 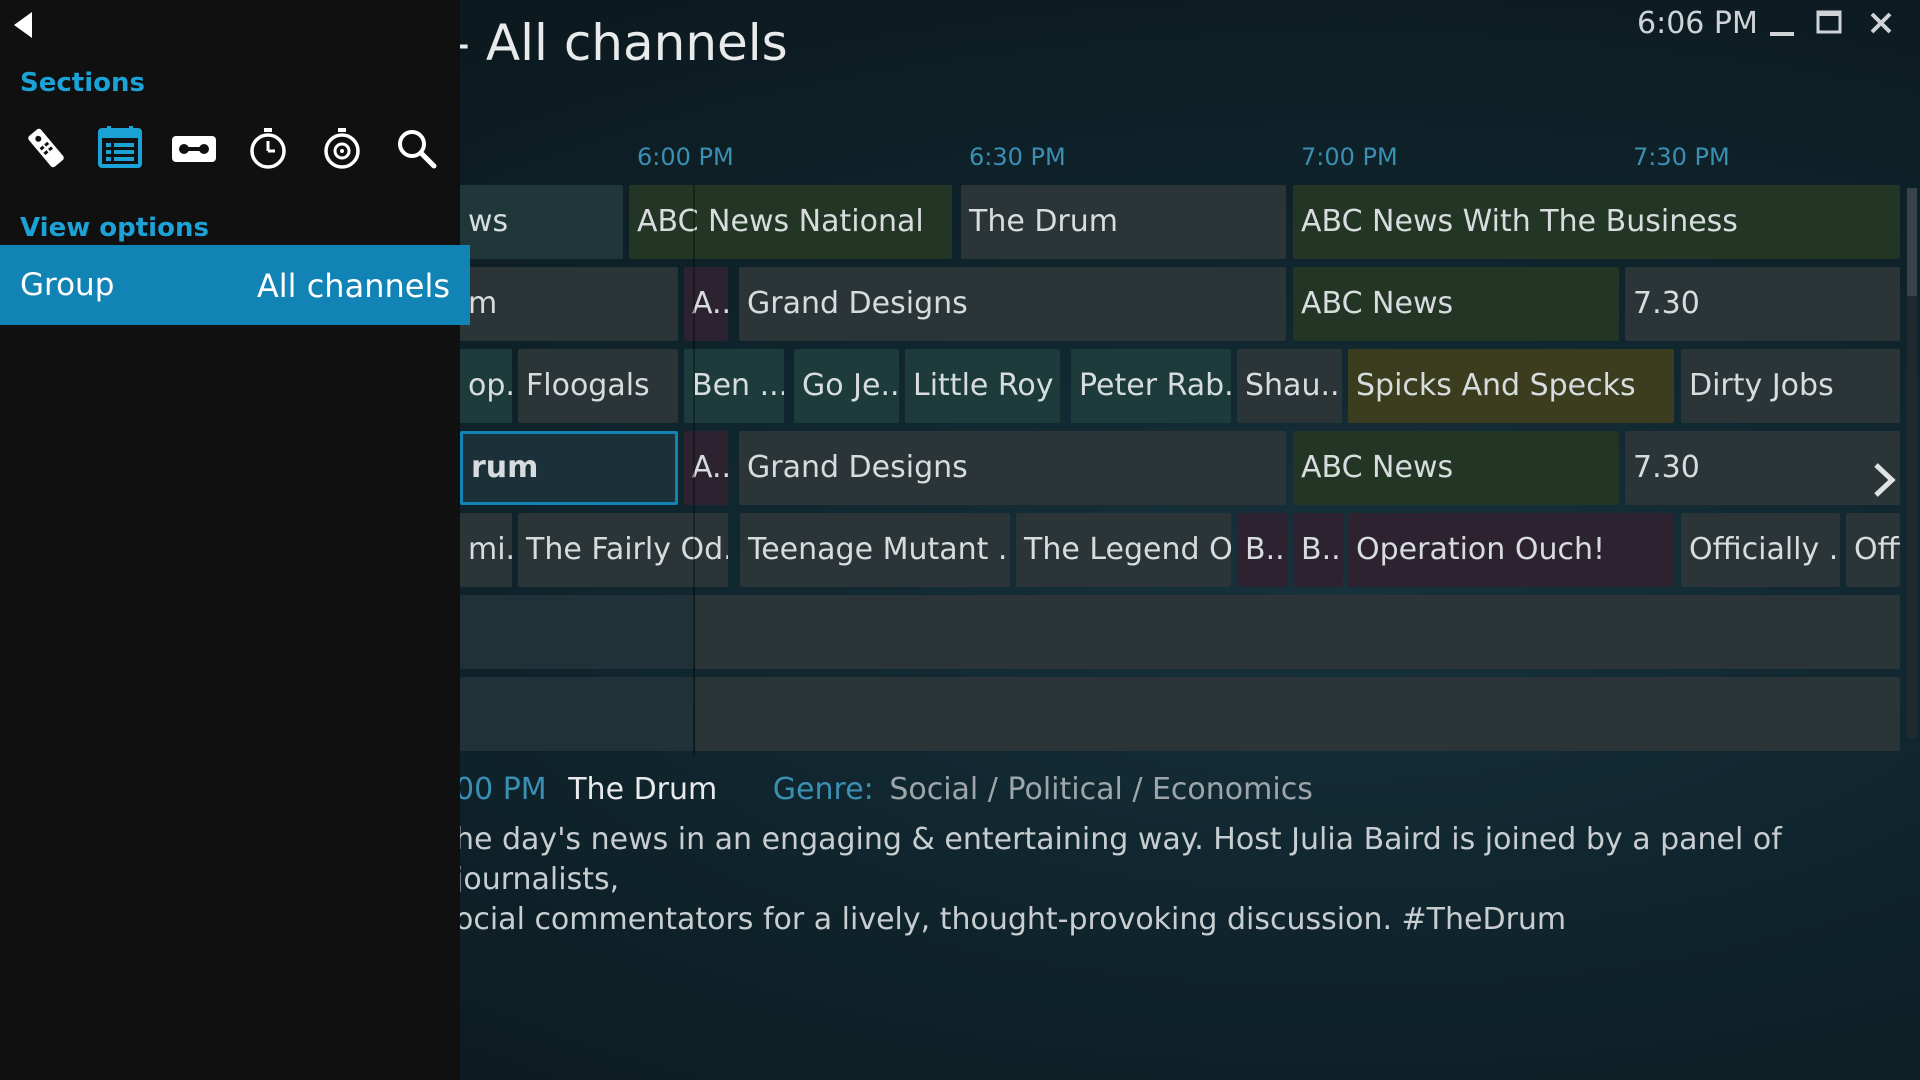 What do you see at coordinates (1180, 158) in the screenshot?
I see `time-ruler: 6:00 PM 6:30 PM 7:00 PM 7:30 PM` at bounding box center [1180, 158].